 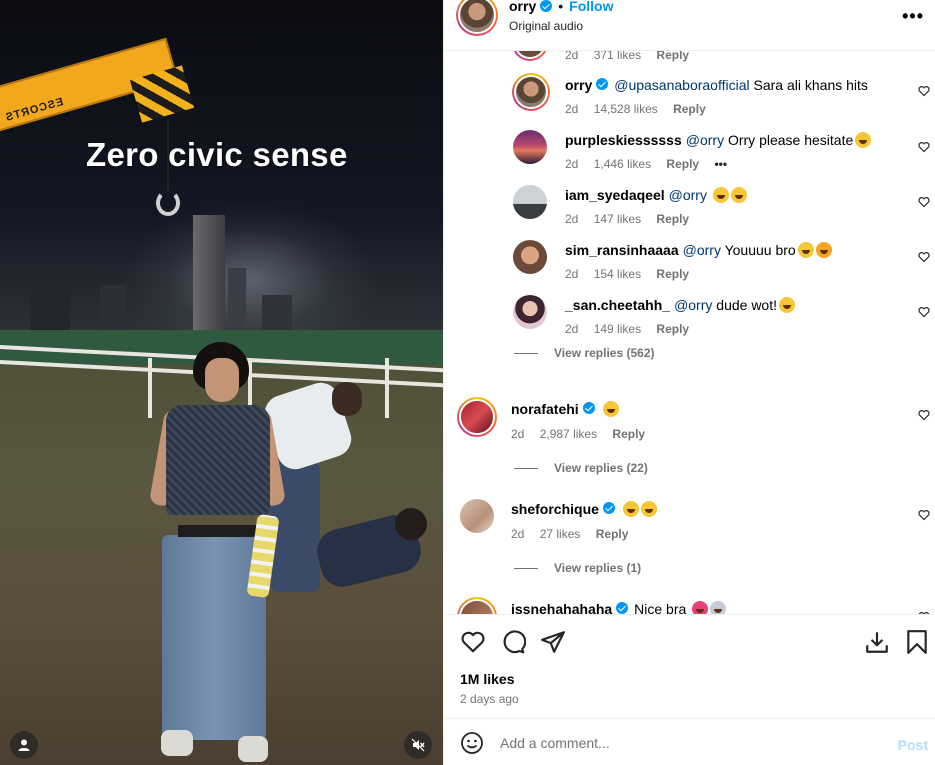 What do you see at coordinates (617, 329) in the screenshot?
I see `comment-likes: 149 likes` at bounding box center [617, 329].